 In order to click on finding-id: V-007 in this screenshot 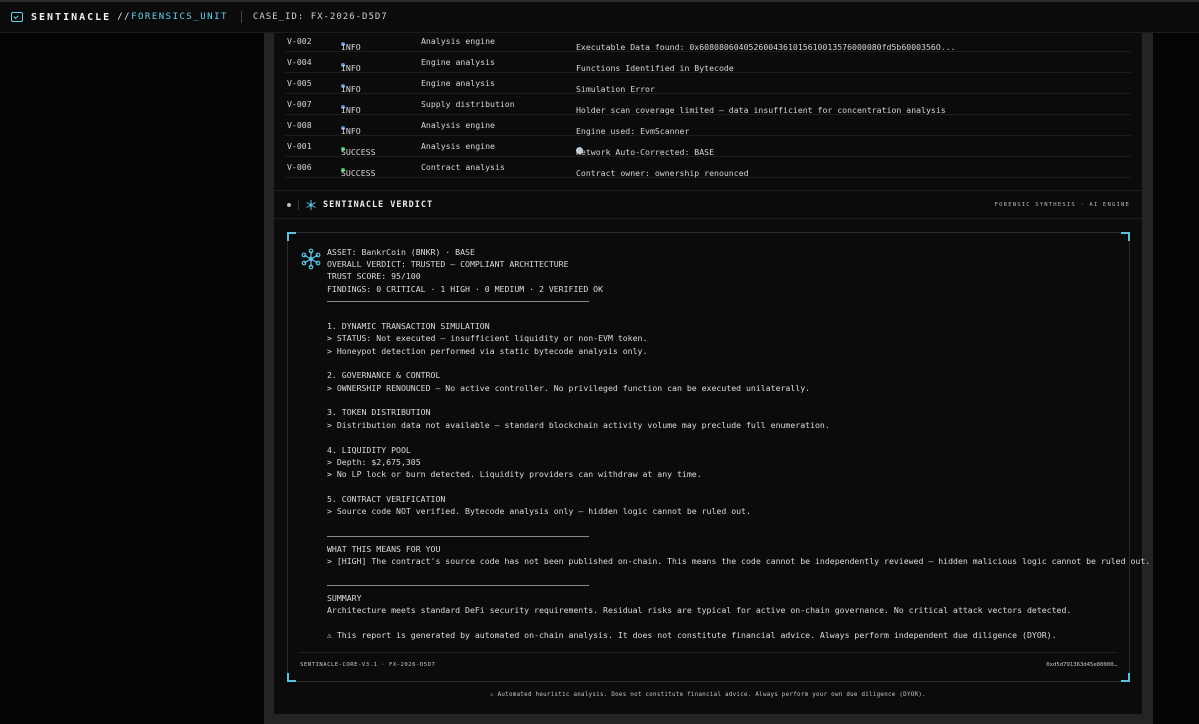, I will do `click(299, 104)`.